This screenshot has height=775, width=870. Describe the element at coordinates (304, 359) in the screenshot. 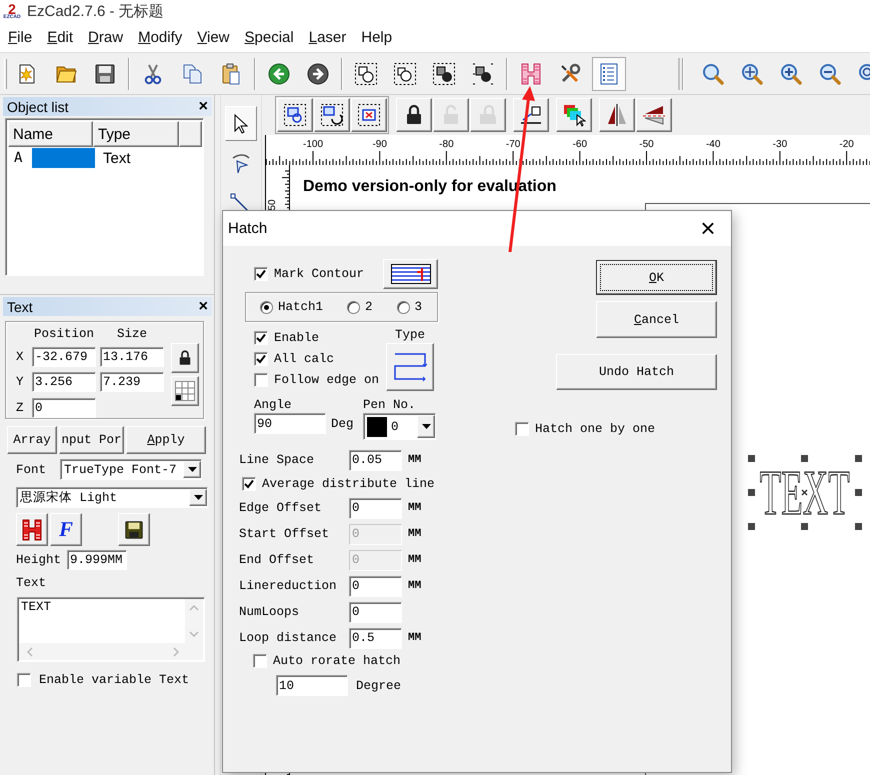

I see `checkbox-label: All calc` at that location.